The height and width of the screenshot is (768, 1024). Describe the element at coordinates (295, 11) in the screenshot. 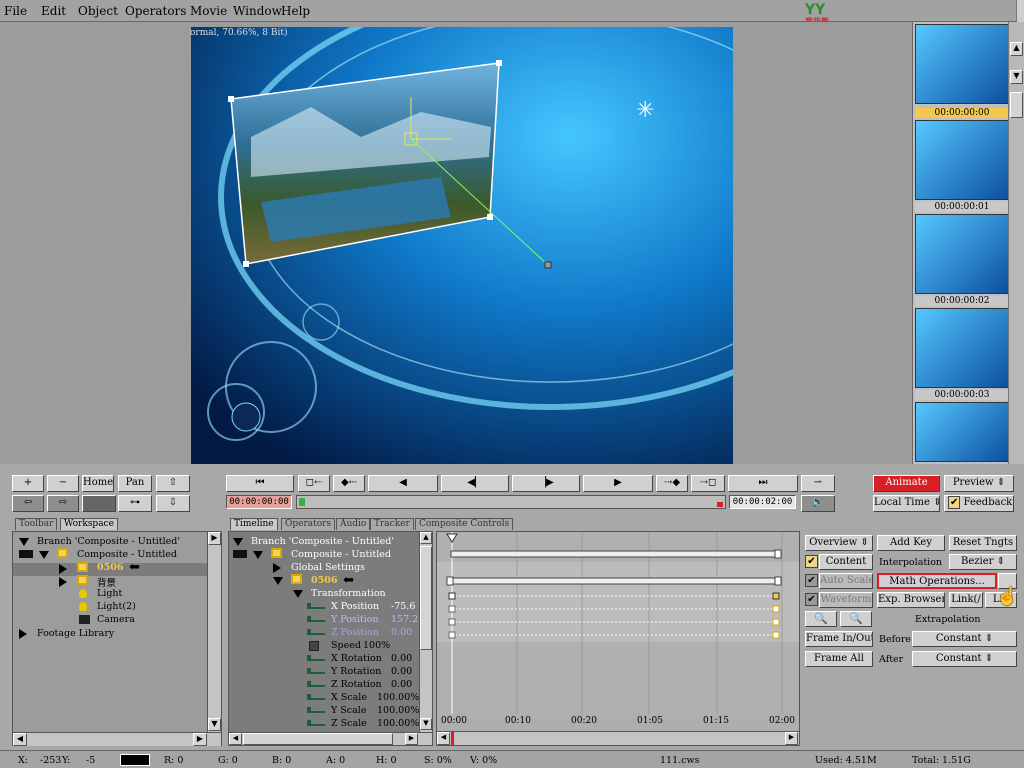

I see `menu-help: Help` at that location.